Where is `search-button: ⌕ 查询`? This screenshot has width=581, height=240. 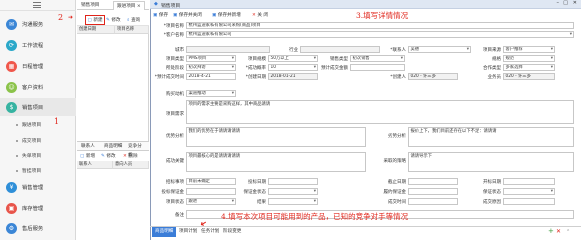
search-button: ⌕ 查询 is located at coordinates (133, 20).